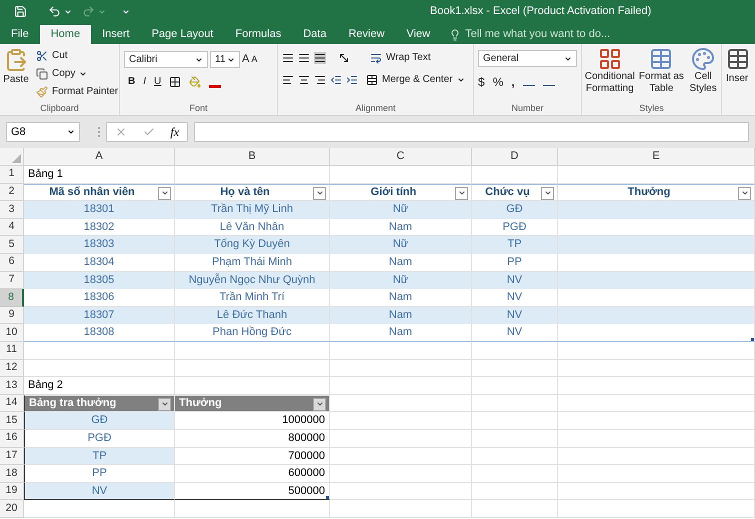 This screenshot has height=519, width=755. What do you see at coordinates (166, 59) in the screenshot?
I see `font-name-dropdown: Calibri` at bounding box center [166, 59].